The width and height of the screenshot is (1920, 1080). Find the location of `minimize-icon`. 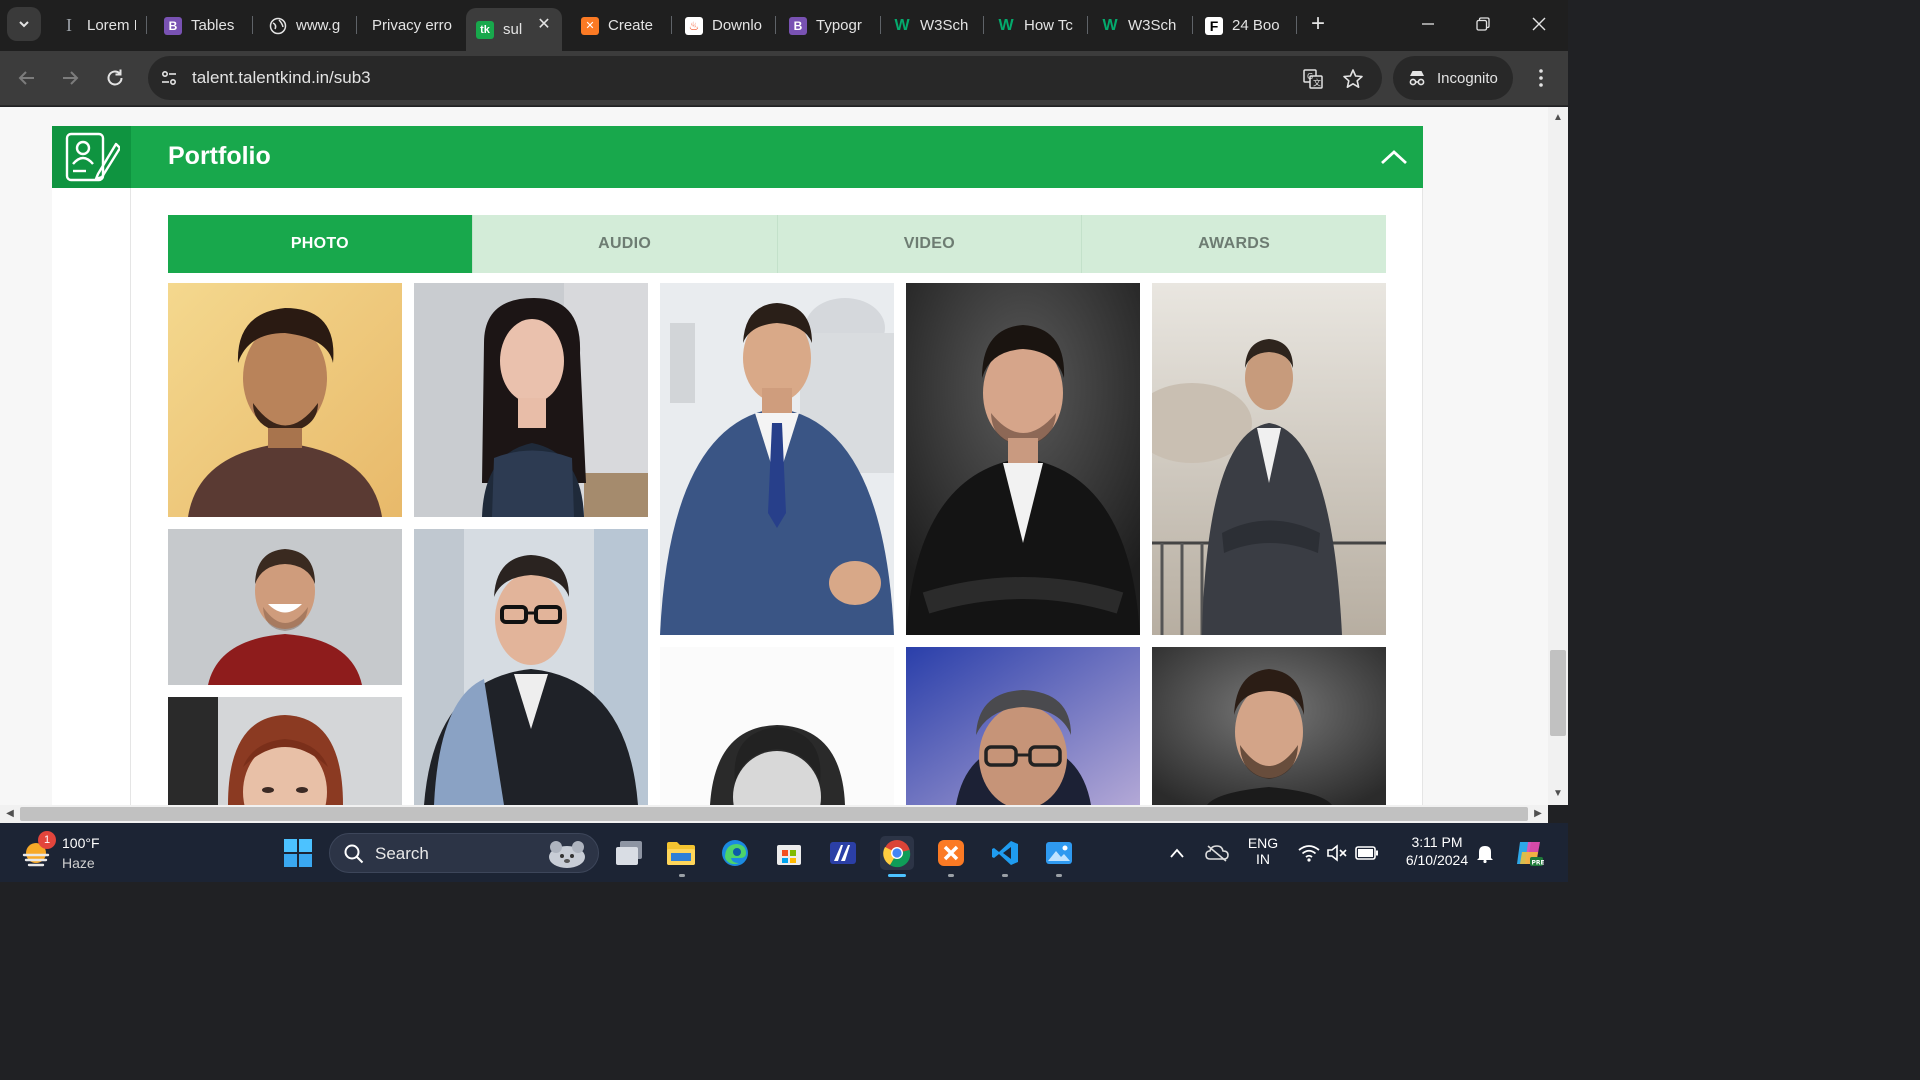

minimize-icon is located at coordinates (1428, 24).